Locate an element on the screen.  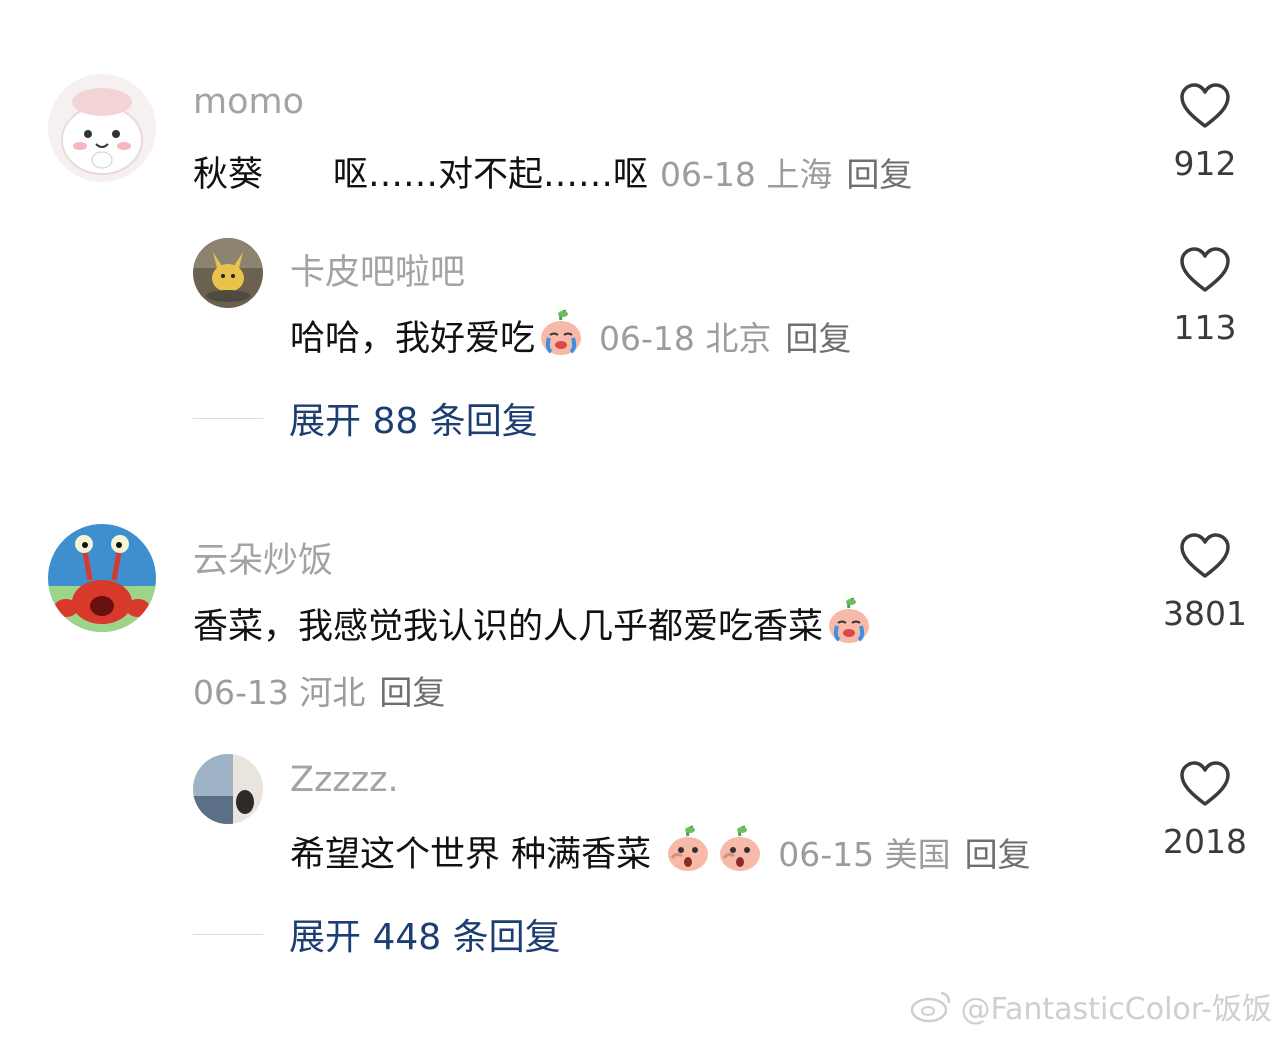
reply-meta: 06-18 北京 is located at coordinates (685, 338).